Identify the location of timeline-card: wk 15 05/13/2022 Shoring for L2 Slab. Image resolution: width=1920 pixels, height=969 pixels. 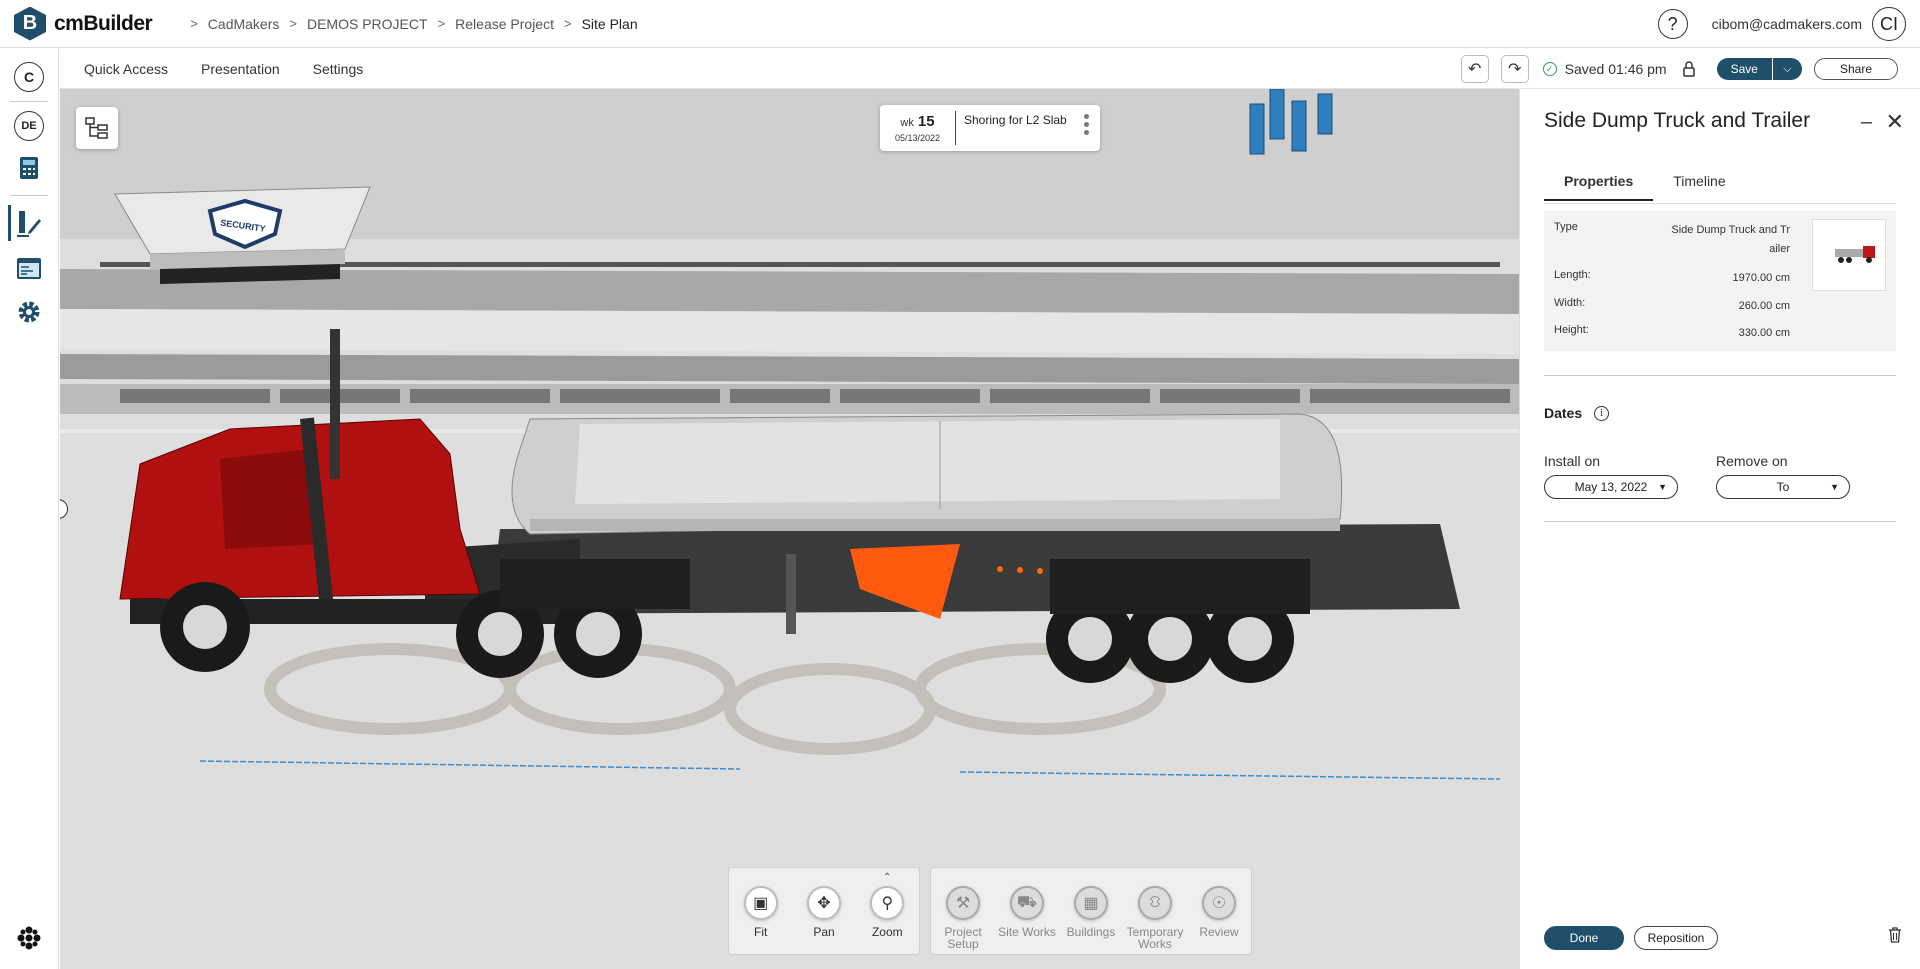
(990, 128).